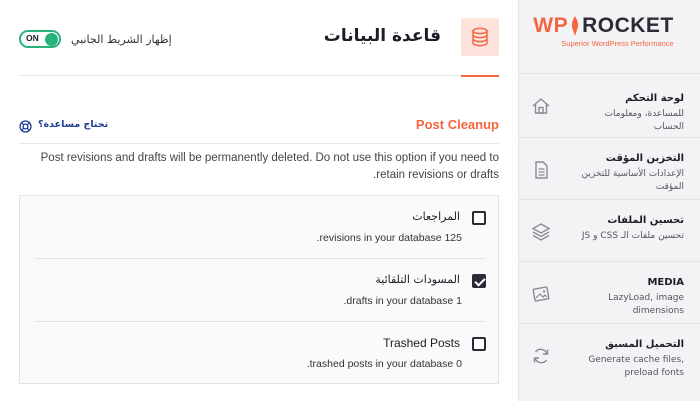 The image size is (700, 401). I want to click on sidebar-item-desc: للمساعدة، ومعلومات الحساب, so click(644, 120).